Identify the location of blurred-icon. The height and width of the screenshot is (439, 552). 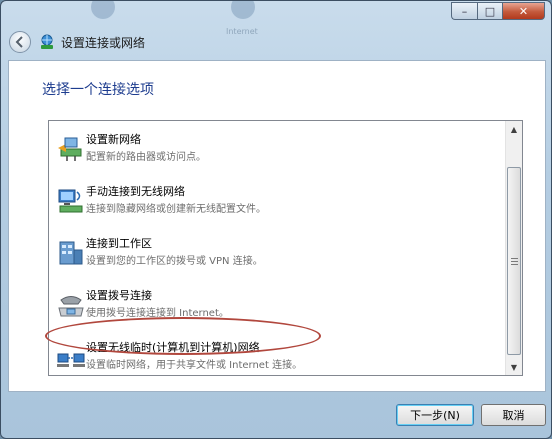
(103, 10).